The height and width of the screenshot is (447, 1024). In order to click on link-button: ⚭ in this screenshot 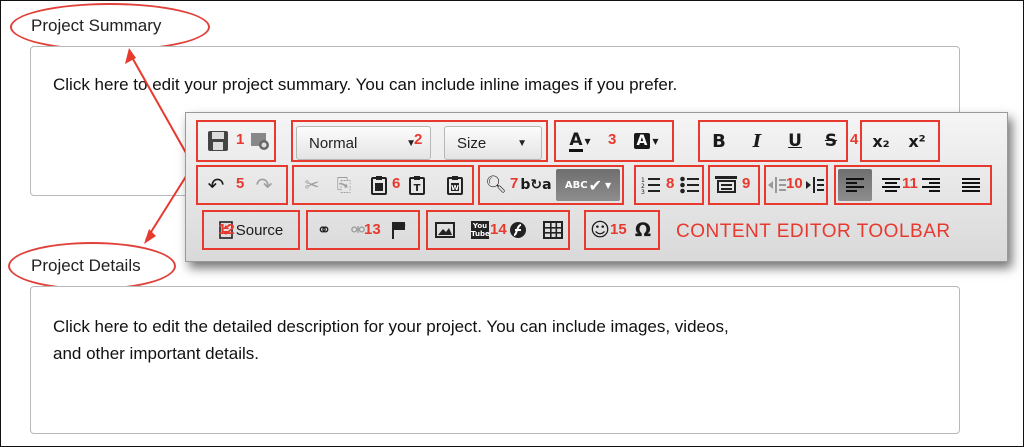, I will do `click(324, 230)`.